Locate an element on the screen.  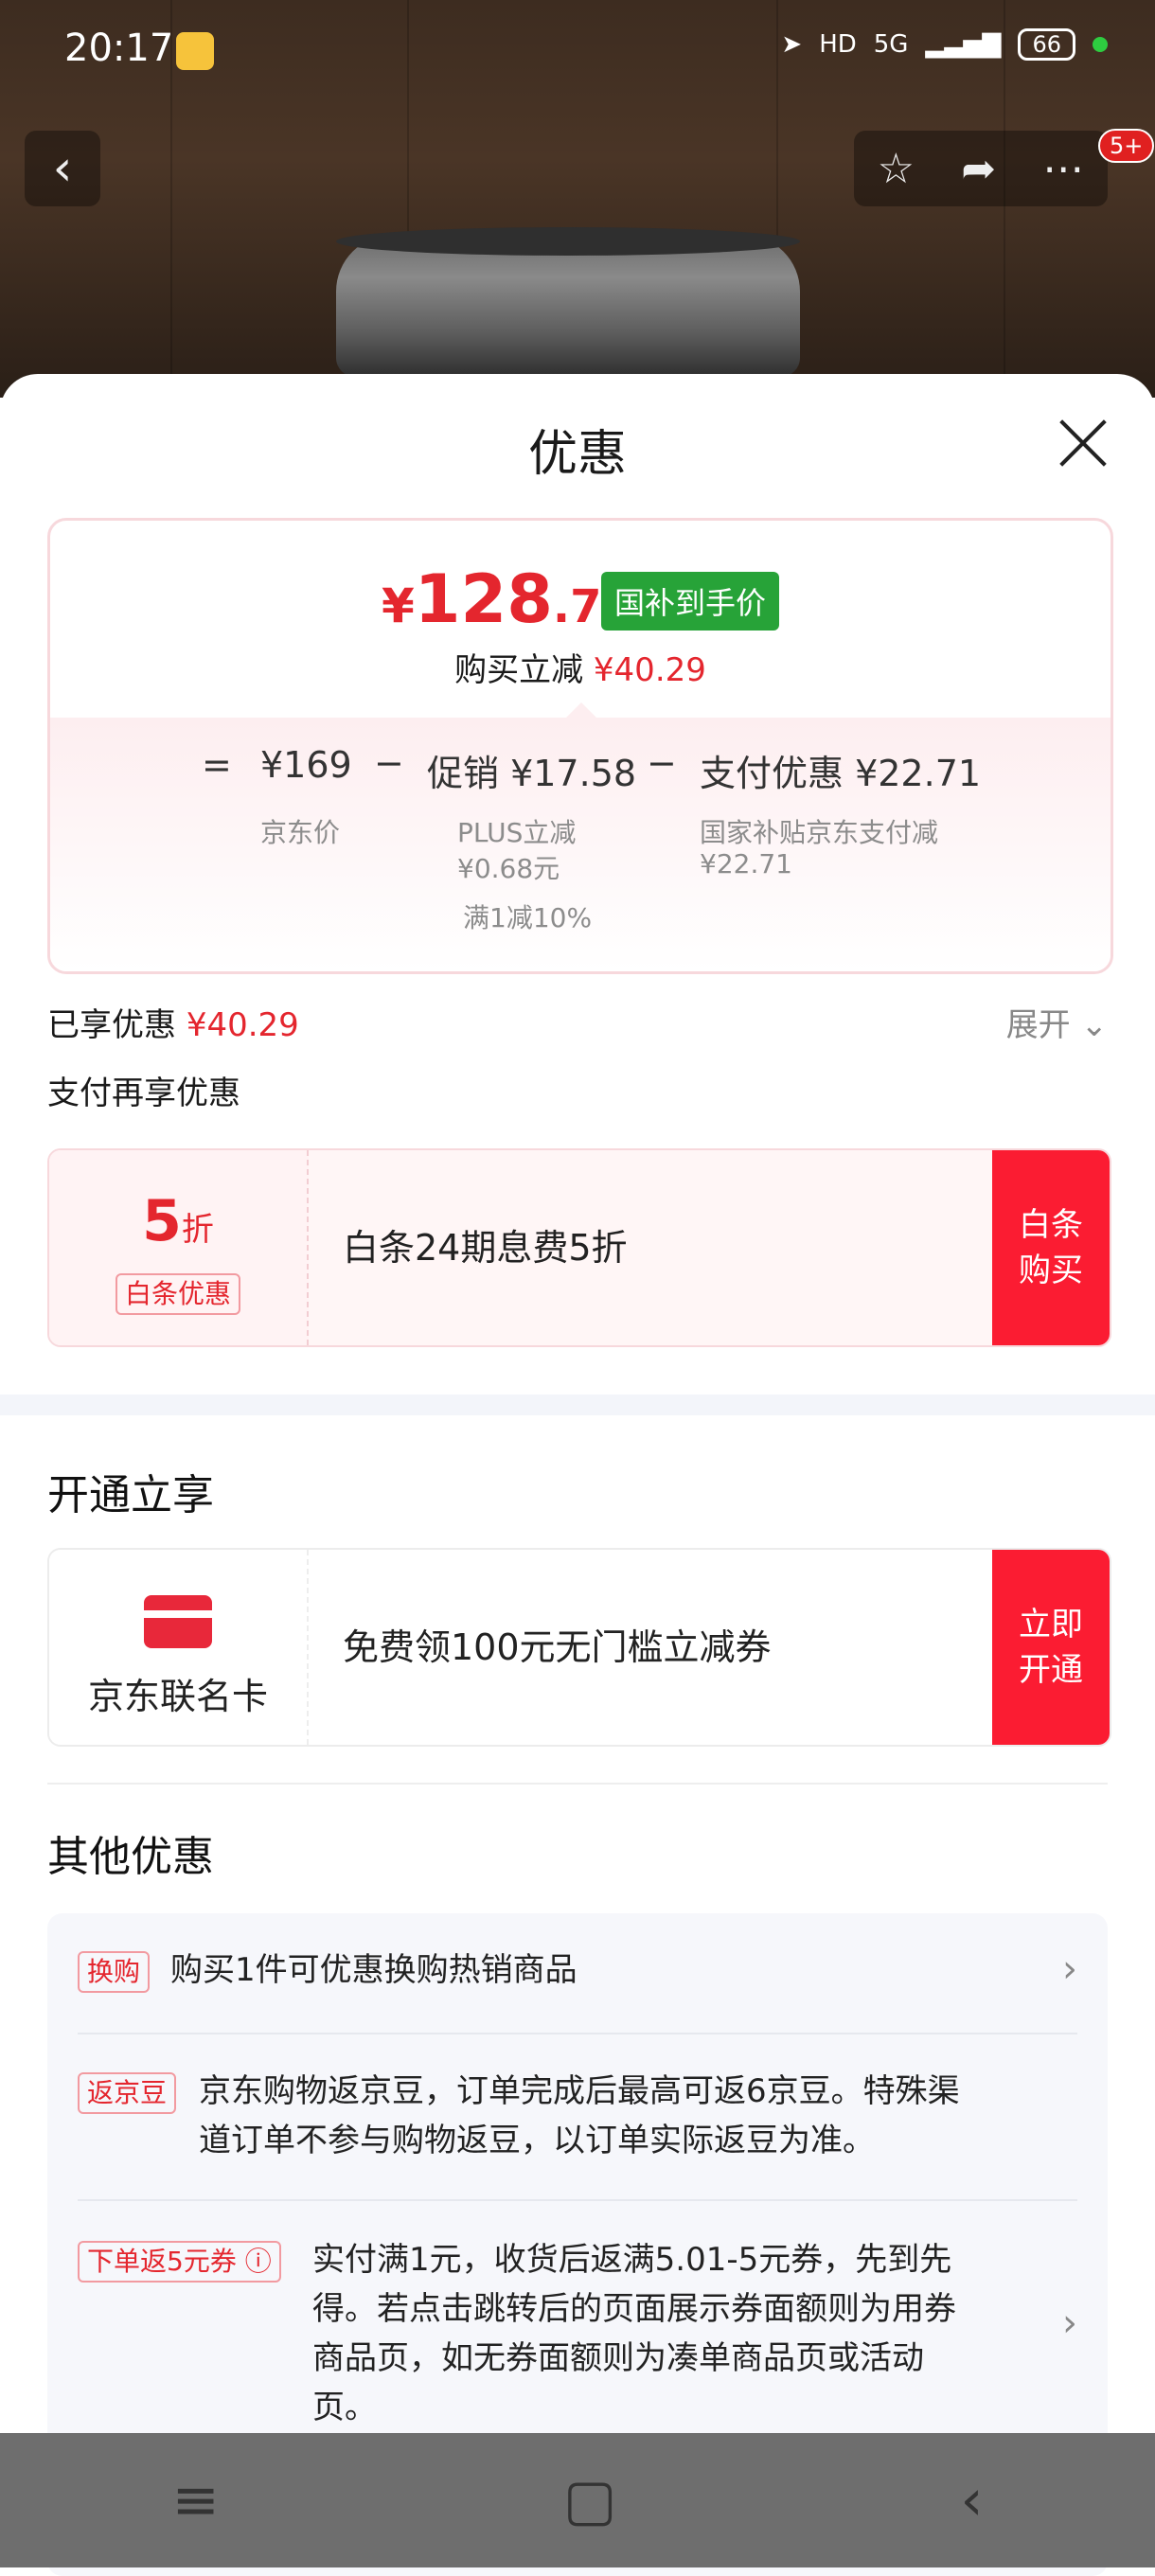
coupon-return-line3: 商品页，如无券面额则为凑单商品页或活动 is located at coordinates (618, 2358).